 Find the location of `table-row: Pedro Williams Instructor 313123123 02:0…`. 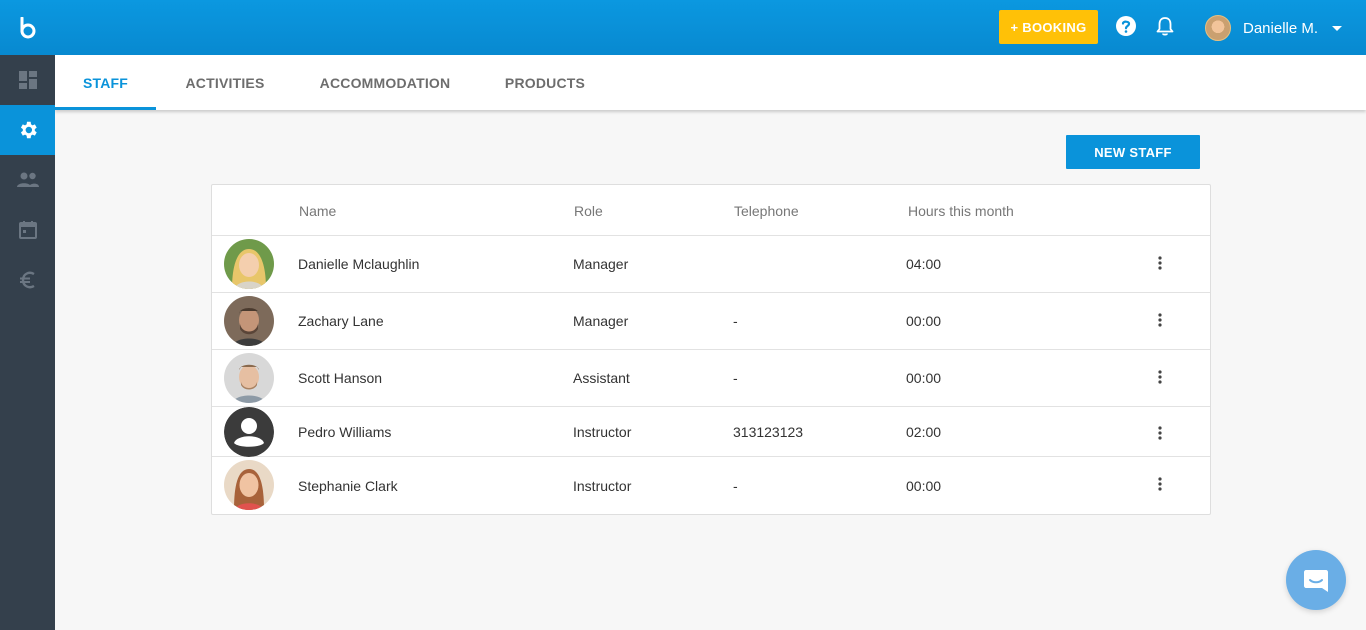

table-row: Pedro Williams Instructor 313123123 02:0… is located at coordinates (711, 432).